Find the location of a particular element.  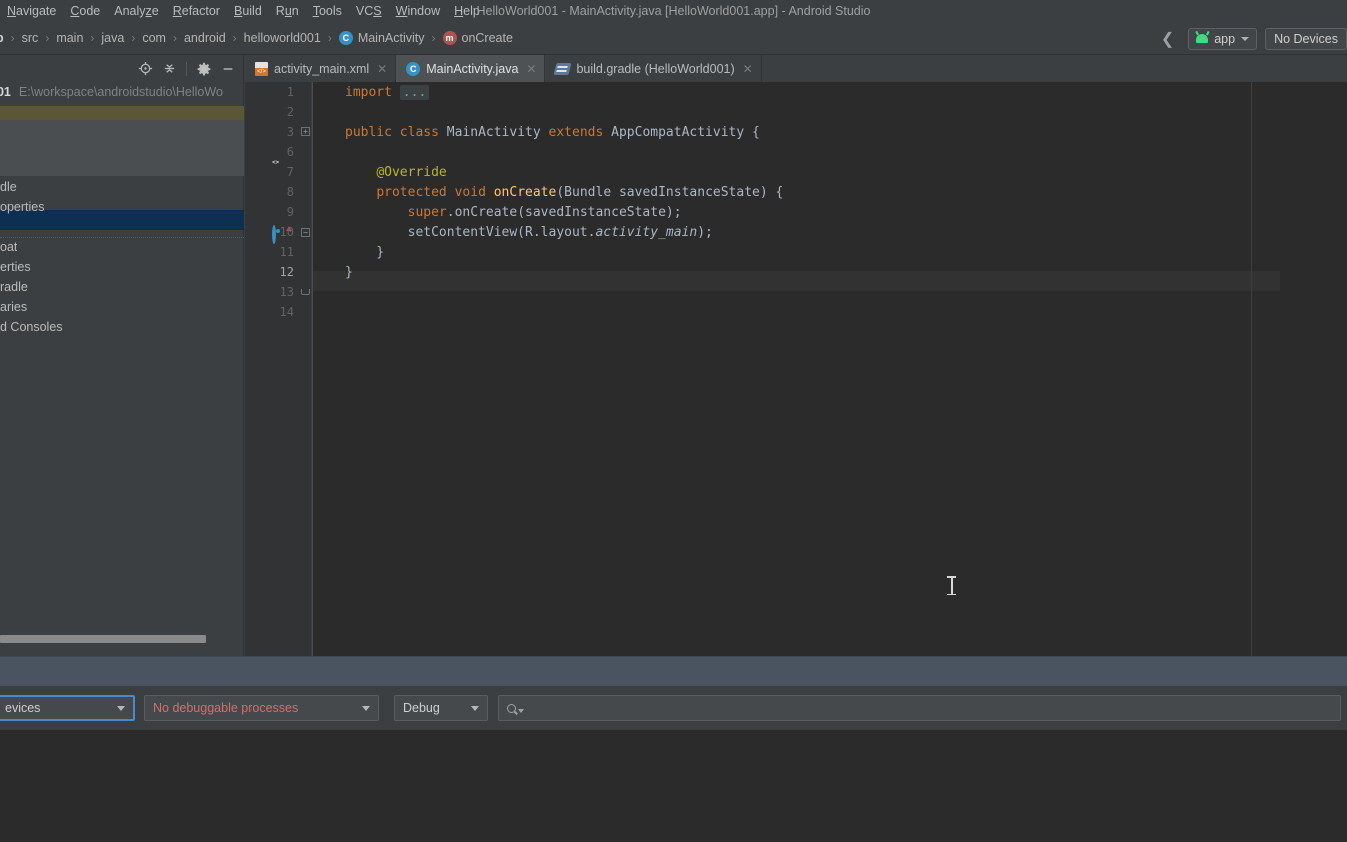

fold-collapse-icon: − is located at coordinates (305, 232).